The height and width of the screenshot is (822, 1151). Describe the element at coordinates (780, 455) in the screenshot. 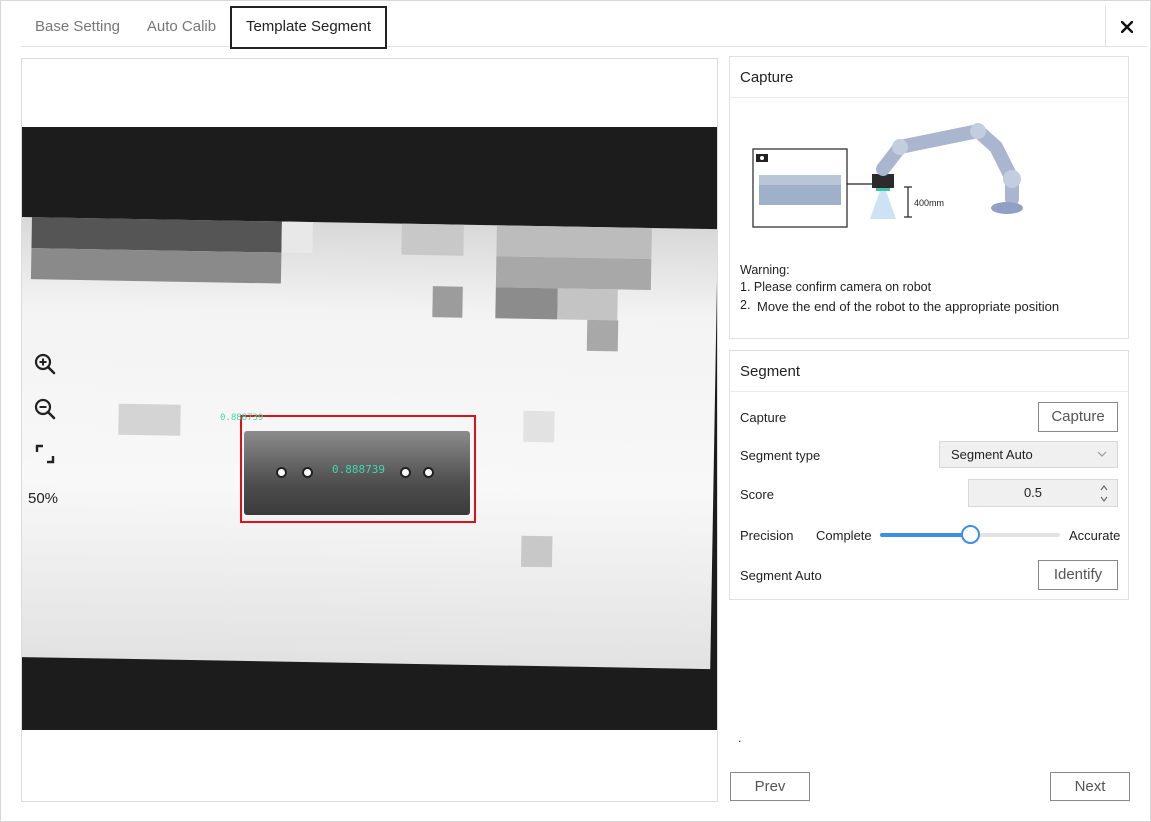

I see `segment-type-label: Segment type` at that location.